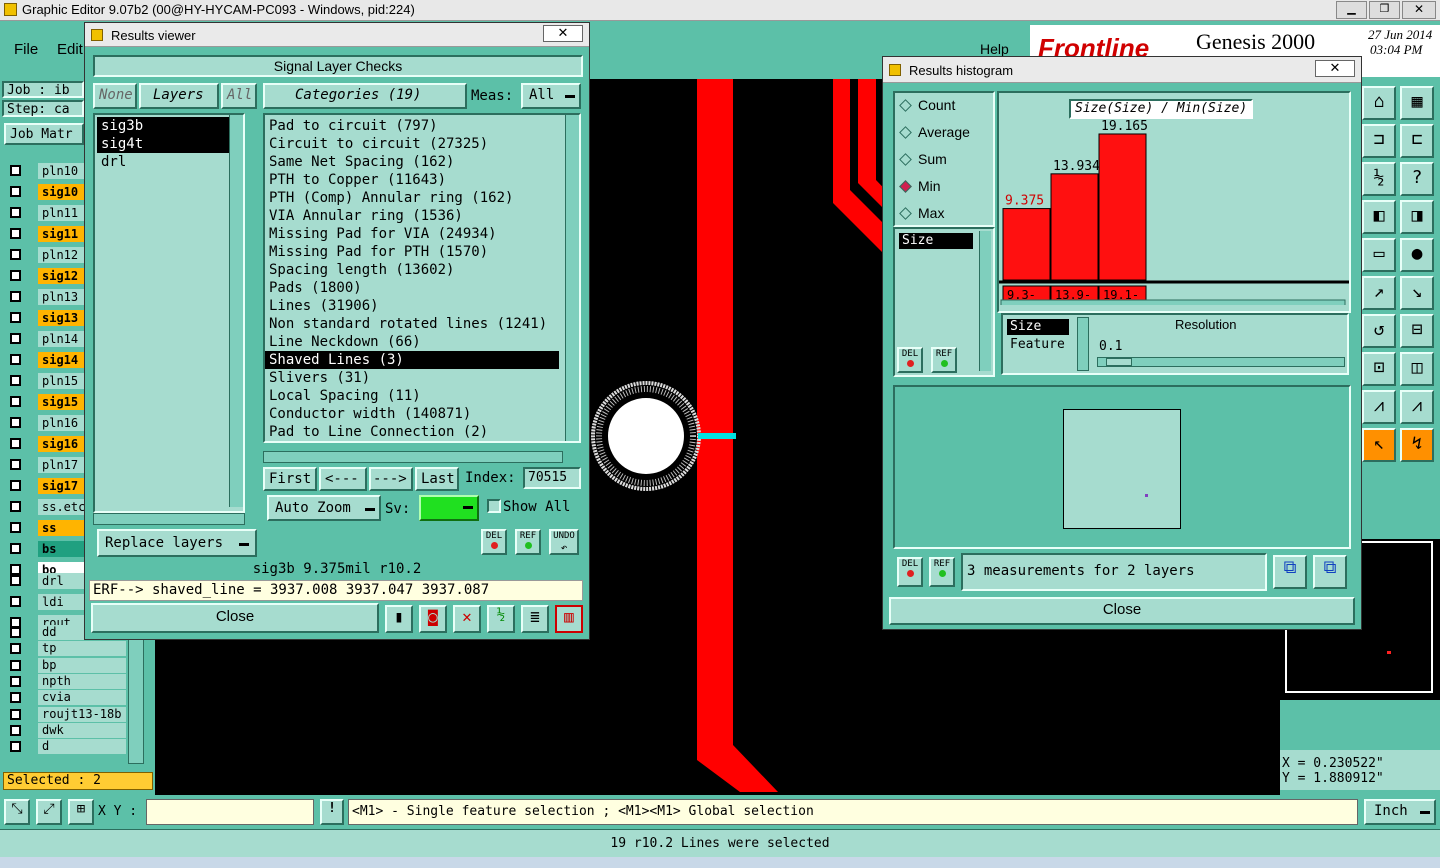 This screenshot has width=1440, height=868. What do you see at coordinates (324, 508) in the screenshot?
I see `auto-zoom-dropdown: Auto Zoom` at bounding box center [324, 508].